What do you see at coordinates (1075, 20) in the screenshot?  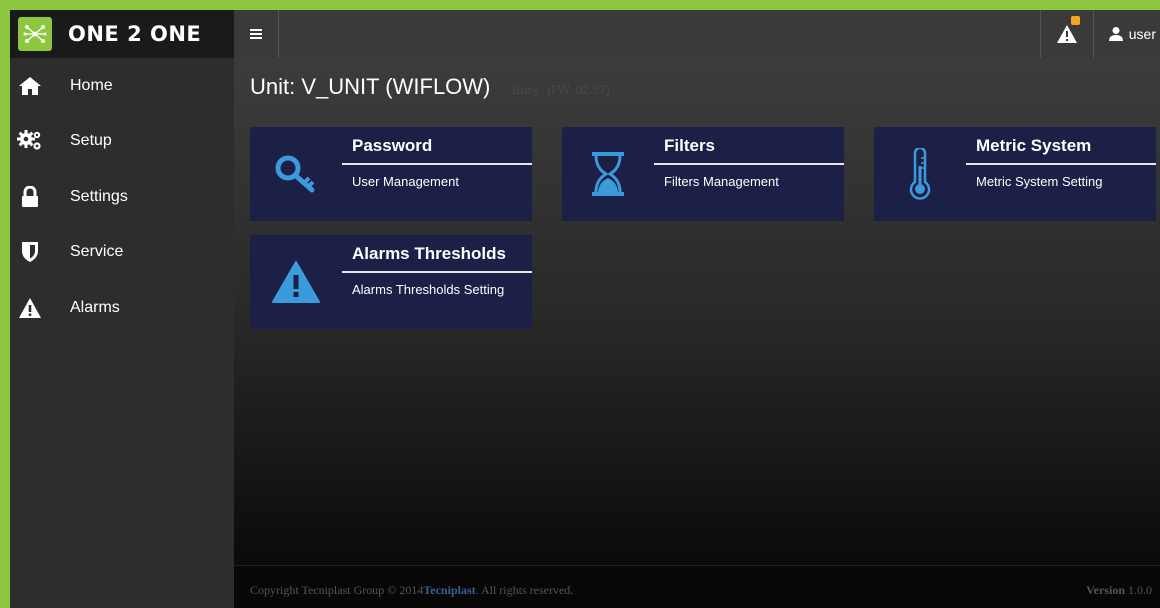 I see `alerts-badge` at bounding box center [1075, 20].